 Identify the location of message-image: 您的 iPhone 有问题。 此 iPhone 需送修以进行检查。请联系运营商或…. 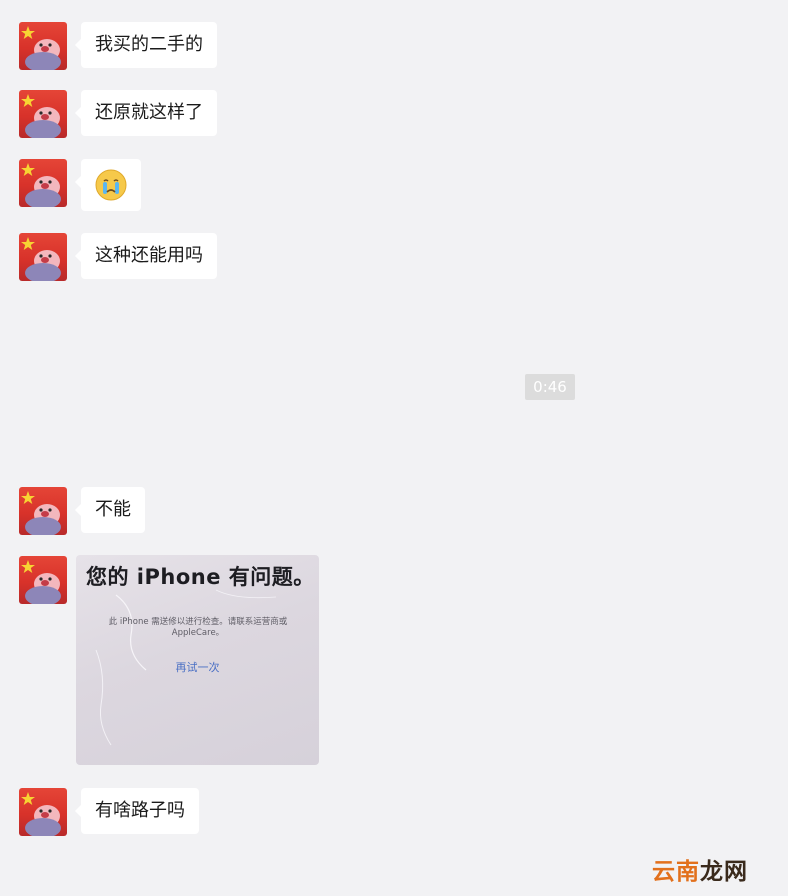
(197, 660).